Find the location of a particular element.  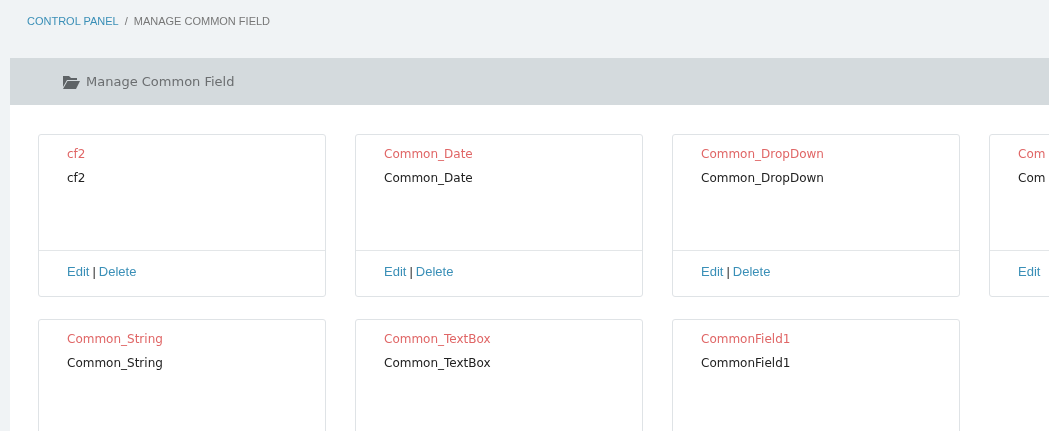

field-value: CommonField1 is located at coordinates (746, 363).